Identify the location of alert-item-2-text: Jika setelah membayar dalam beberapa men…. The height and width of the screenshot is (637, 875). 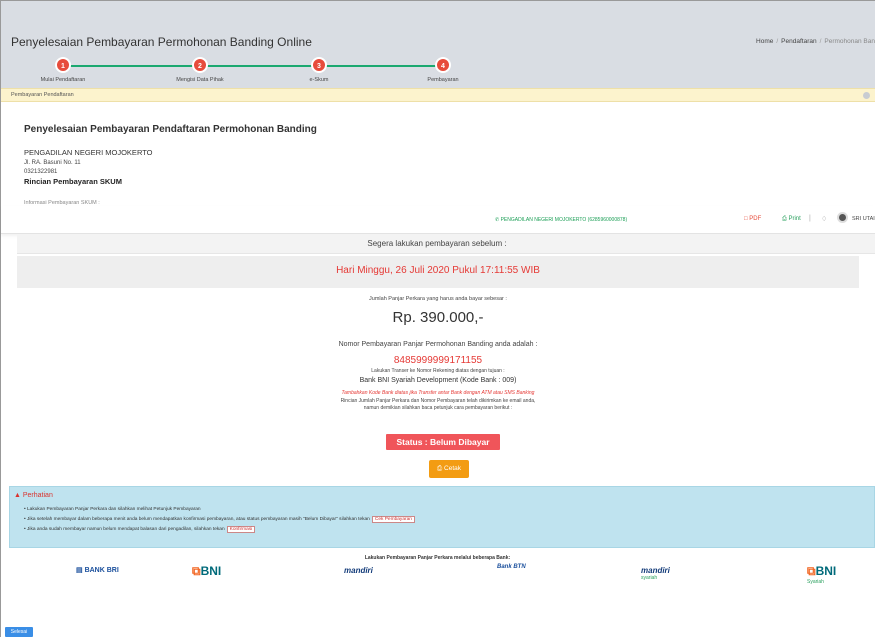
(198, 519).